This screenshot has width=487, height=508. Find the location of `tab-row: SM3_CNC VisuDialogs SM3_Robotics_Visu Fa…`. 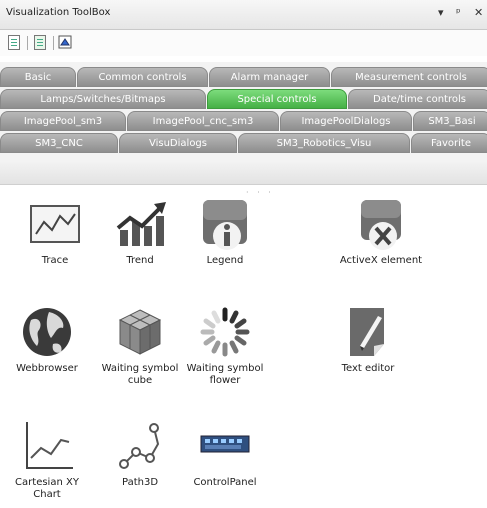

tab-row: SM3_CNC VisuDialogs SM3_Robotics_Visu Fa… is located at coordinates (243, 143).